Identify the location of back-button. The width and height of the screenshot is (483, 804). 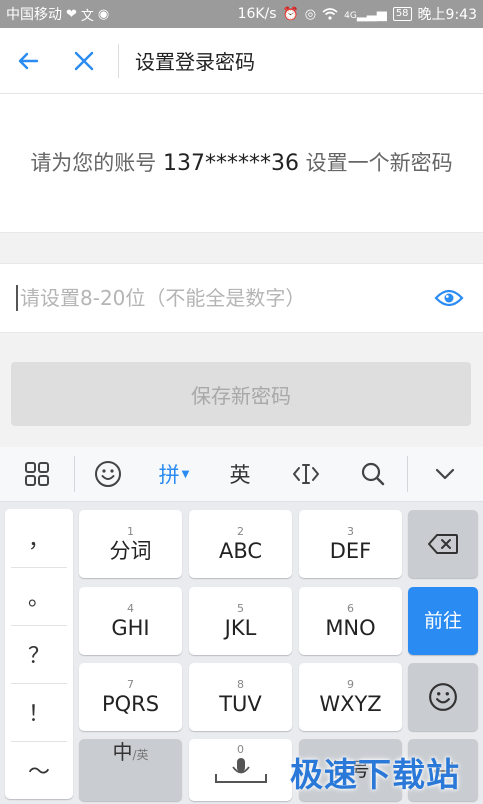
(28, 61).